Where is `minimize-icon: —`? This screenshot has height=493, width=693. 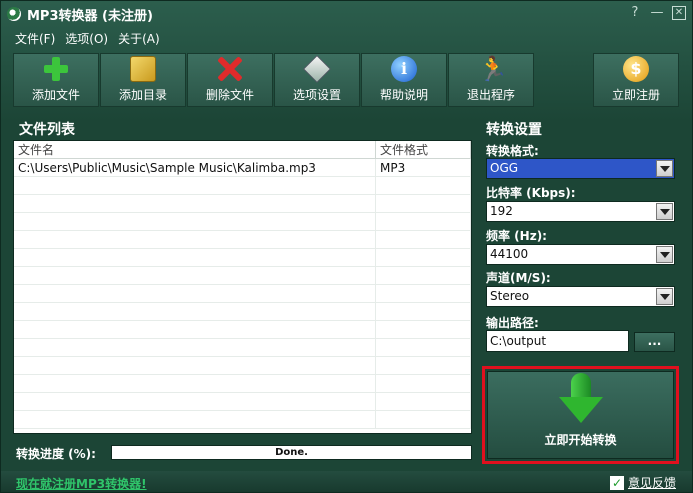
minimize-icon: — is located at coordinates (657, 13).